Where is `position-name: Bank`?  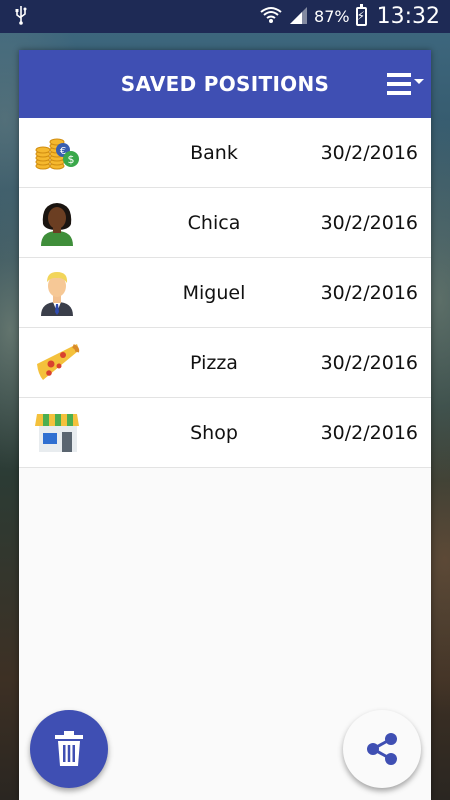
position-name: Bank is located at coordinates (214, 152).